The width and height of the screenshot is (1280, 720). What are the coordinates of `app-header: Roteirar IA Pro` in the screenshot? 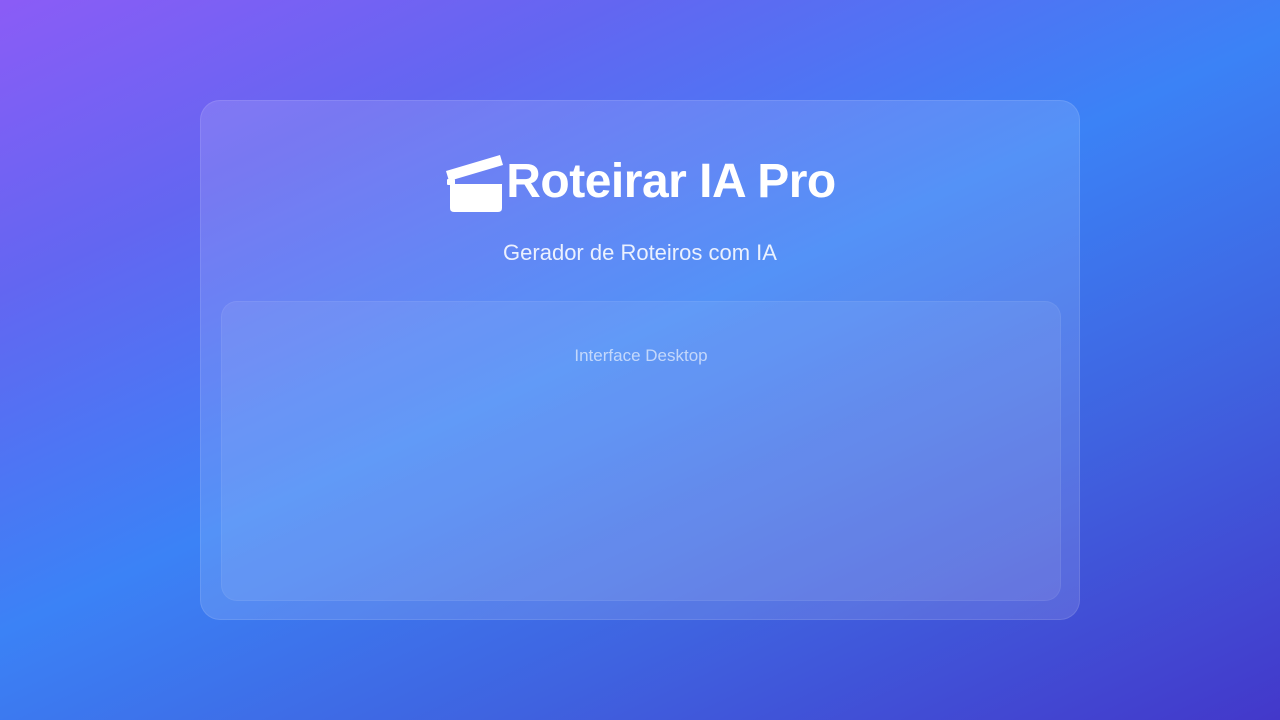 It's located at (640, 182).